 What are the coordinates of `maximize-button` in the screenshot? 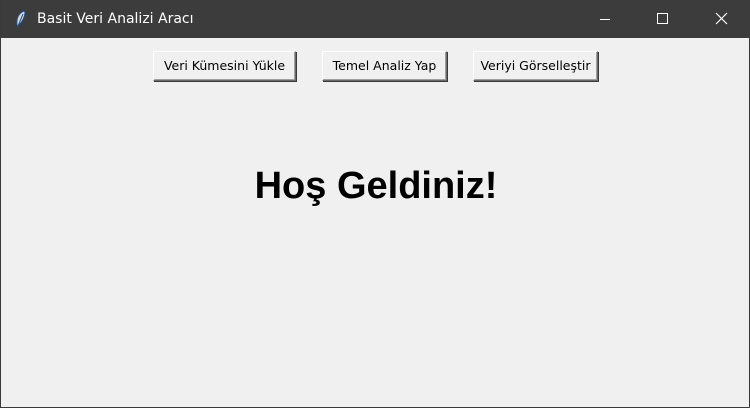 It's located at (663, 19).